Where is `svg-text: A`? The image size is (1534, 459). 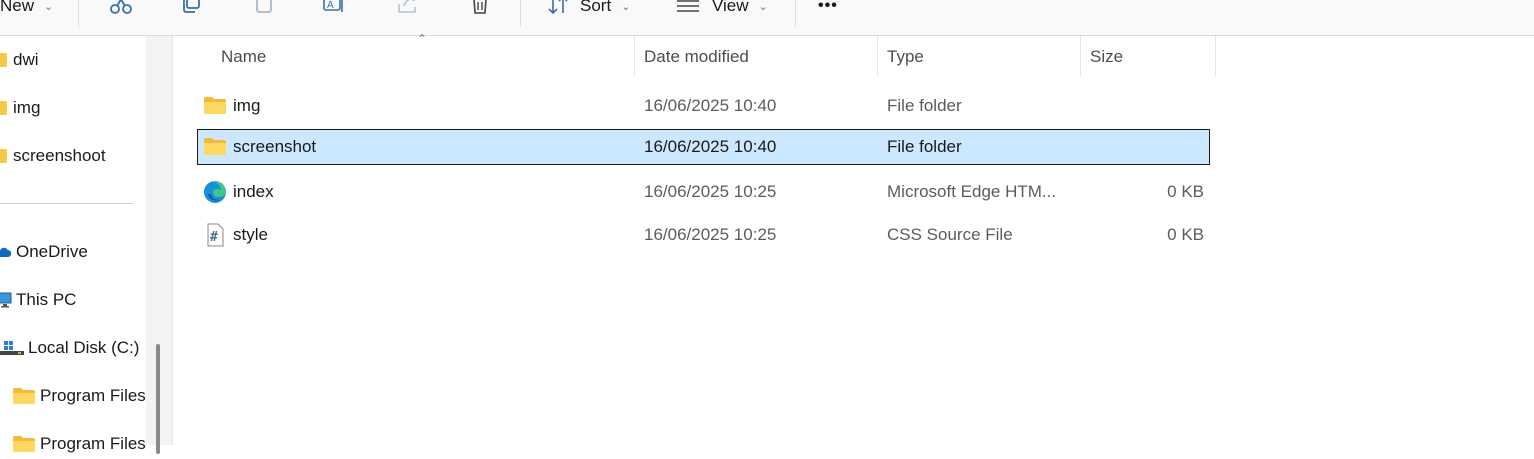 svg-text: A is located at coordinates (330, 5).